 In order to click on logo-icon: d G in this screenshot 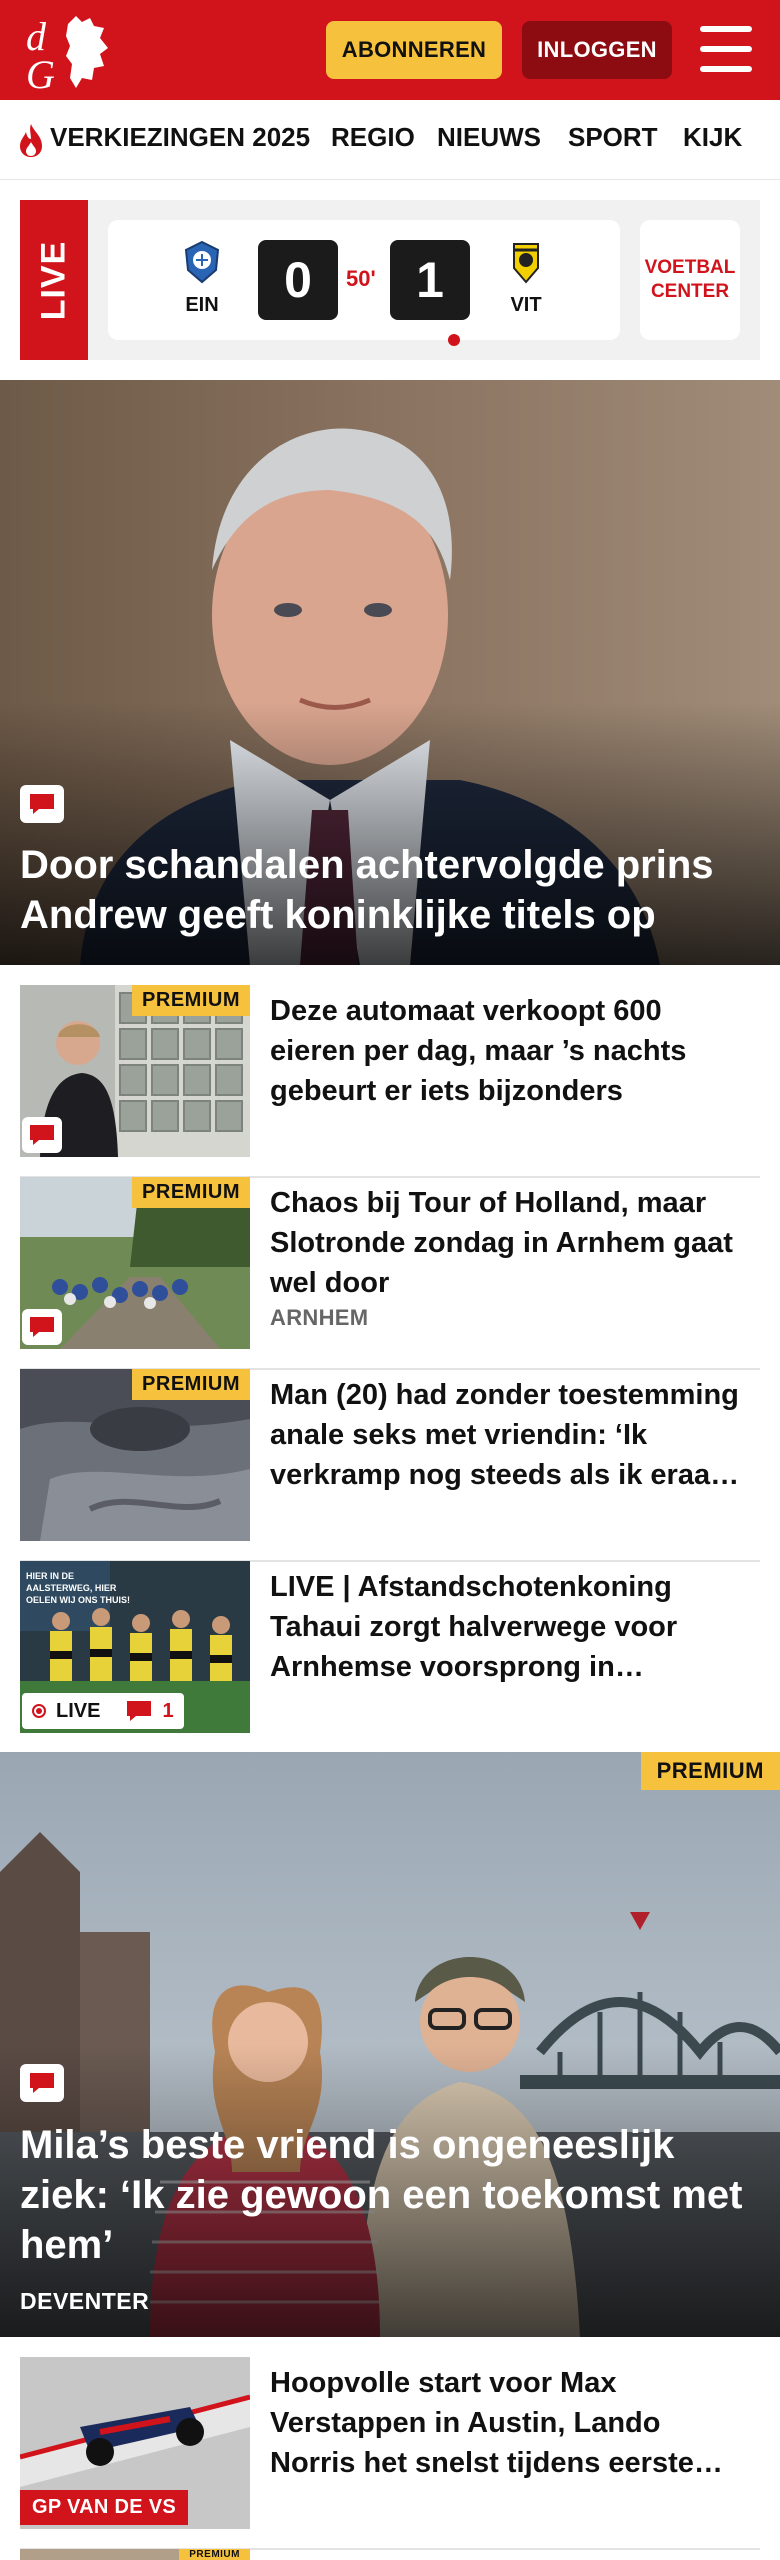, I will do `click(70, 51)`.